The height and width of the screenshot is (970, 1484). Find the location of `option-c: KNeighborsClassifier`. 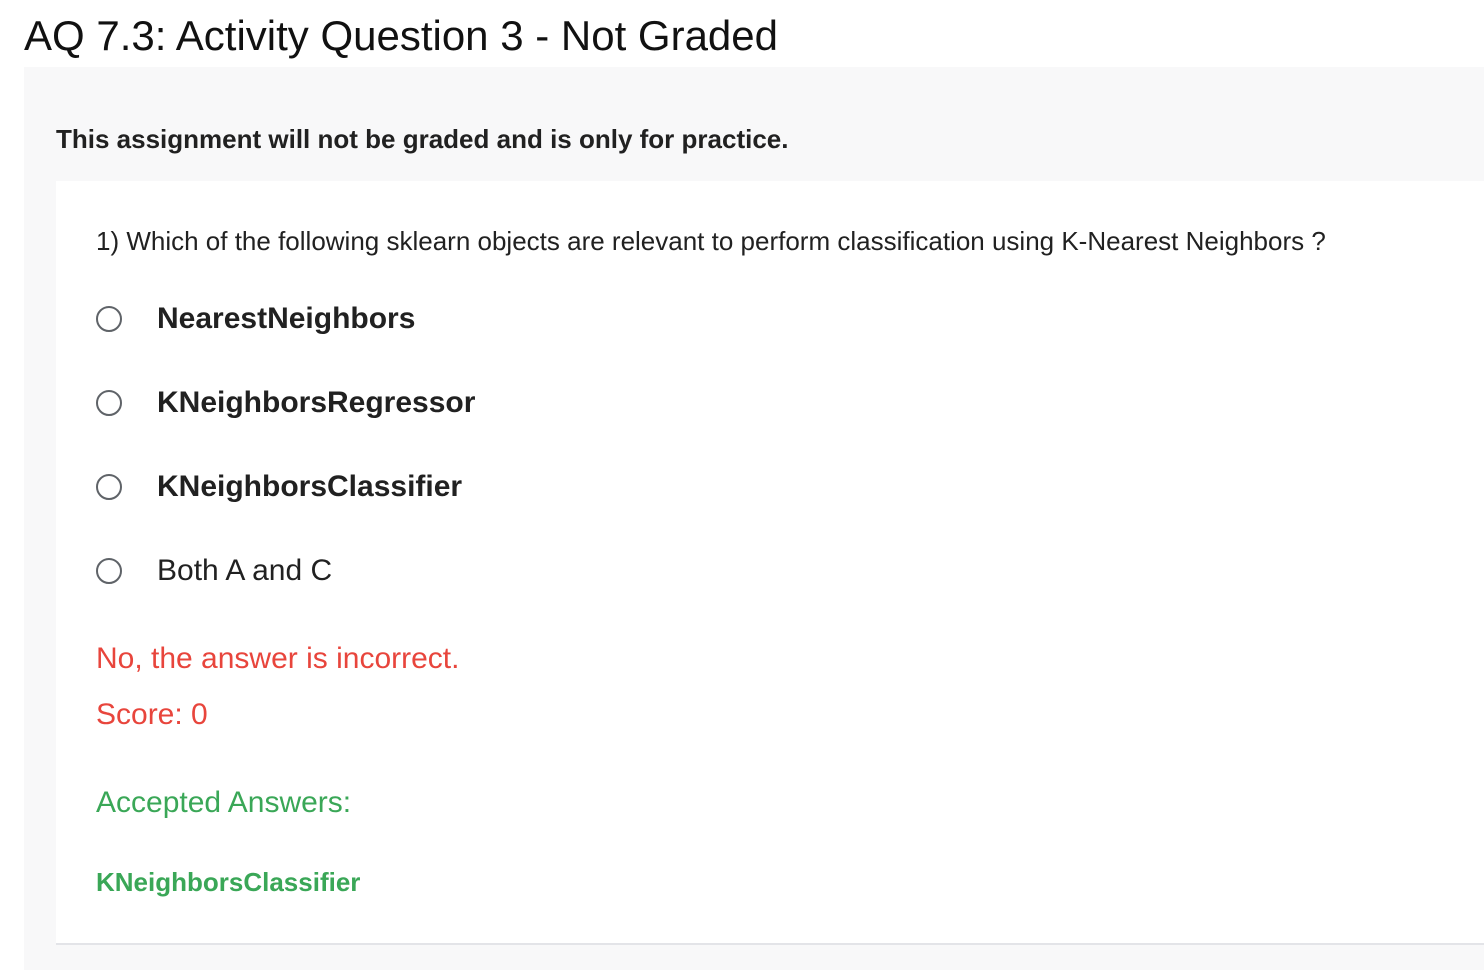

option-c: KNeighborsClassifier is located at coordinates (279, 487).